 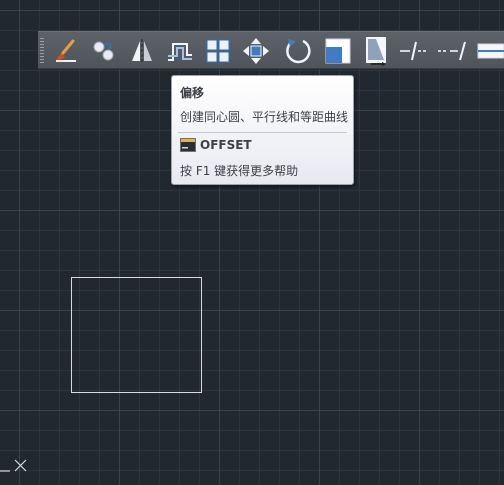 I want to click on offset-button, so click(x=180, y=51).